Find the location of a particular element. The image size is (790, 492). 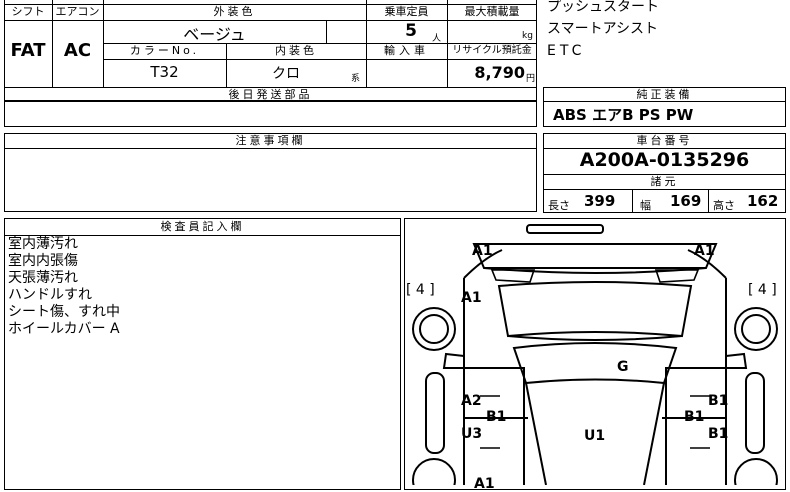

mark-hood: G is located at coordinates (623, 367).